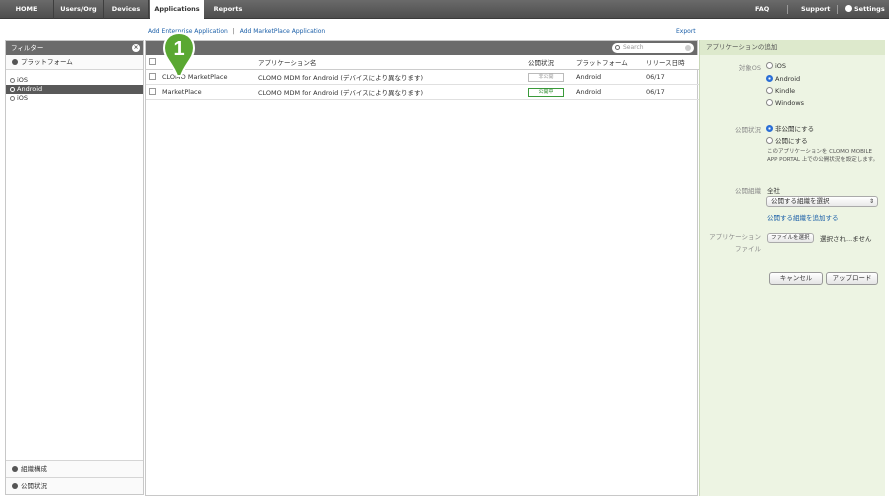 The image size is (889, 500). I want to click on column-release-date: リリース日時, so click(672, 62).